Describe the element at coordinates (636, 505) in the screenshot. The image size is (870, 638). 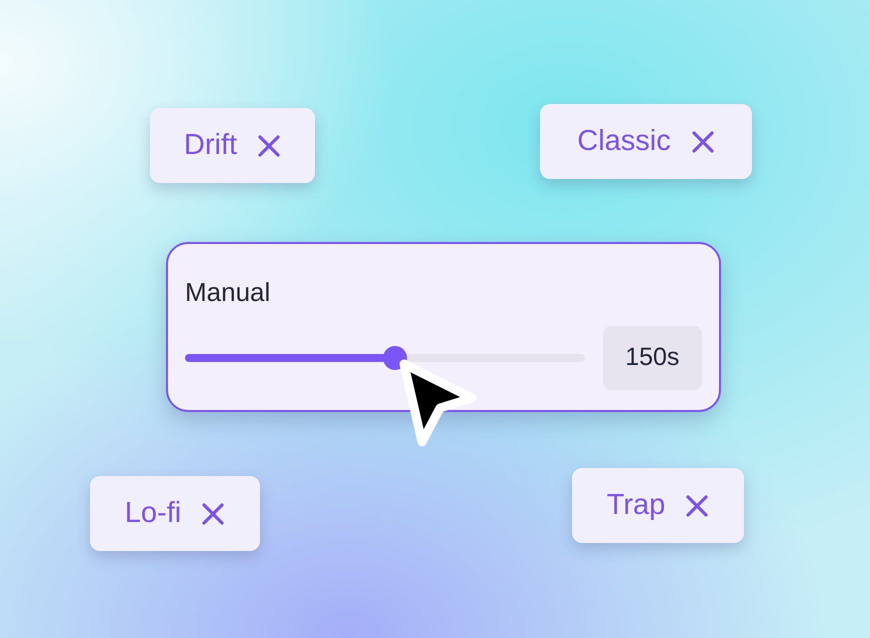
I see `tag-label: Trap` at that location.